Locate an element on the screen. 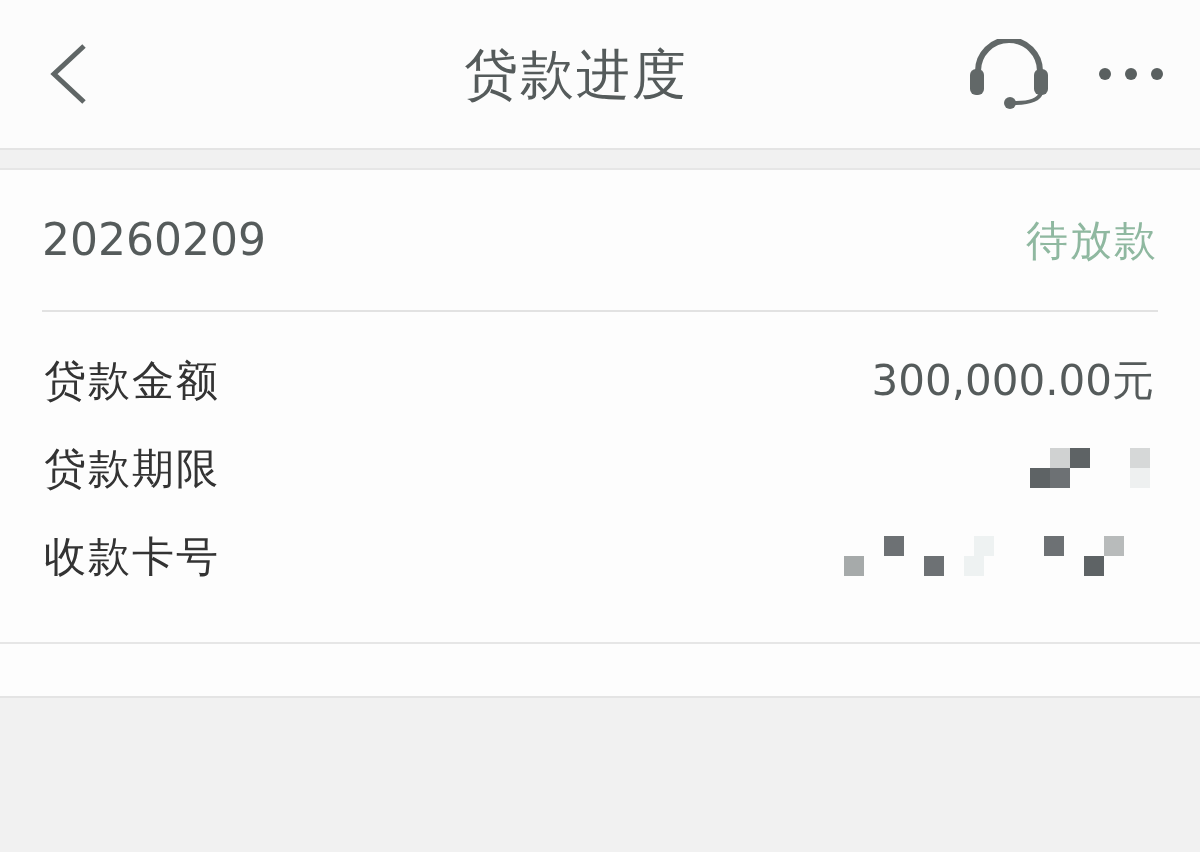  detail-label: 贷款期限 is located at coordinates (132, 468).